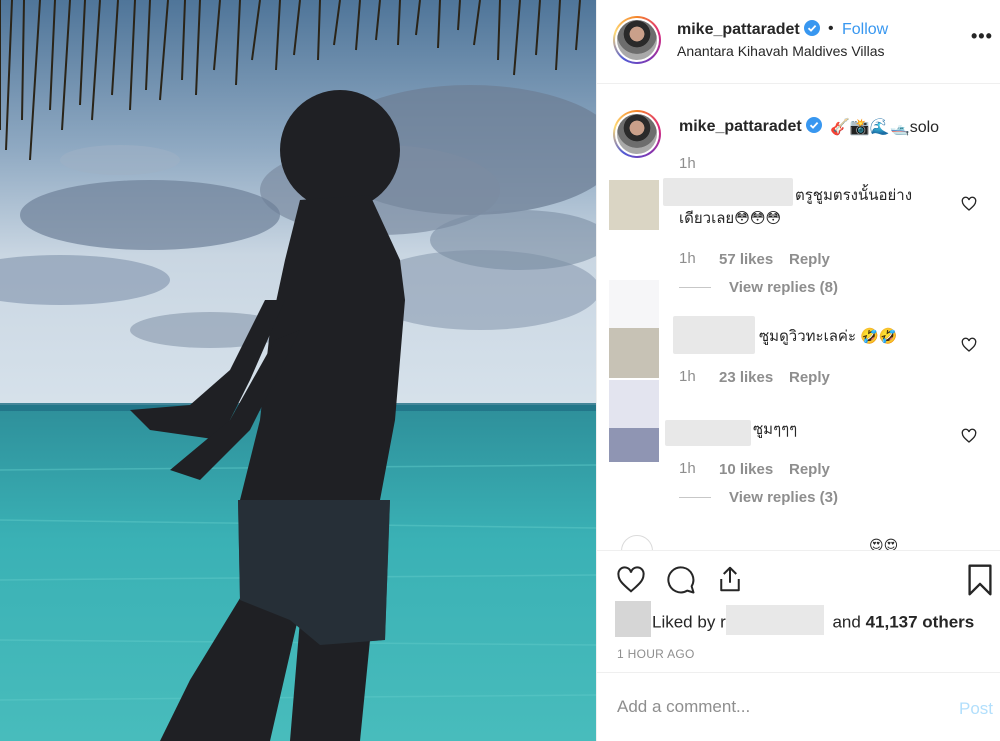  What do you see at coordinates (884, 543) in the screenshot?
I see `partial-comment-emoji: 😍😍` at bounding box center [884, 543].